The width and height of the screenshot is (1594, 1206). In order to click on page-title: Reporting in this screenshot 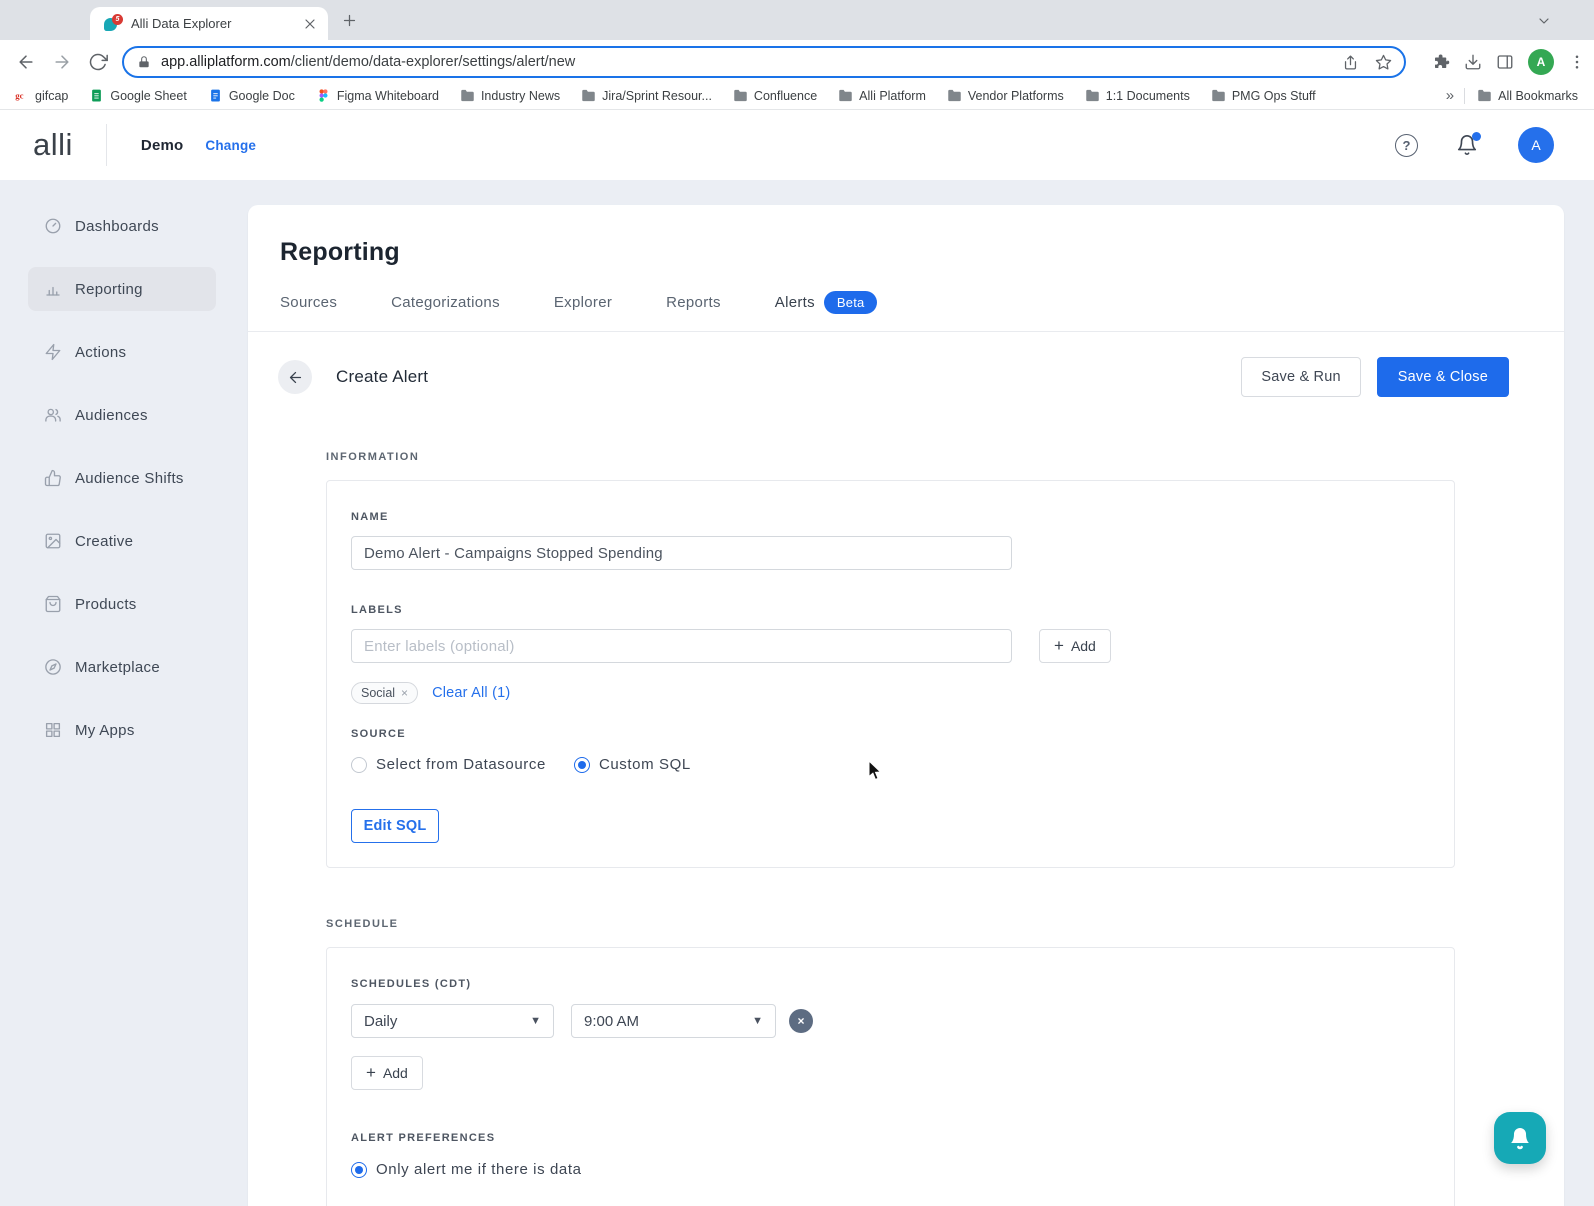, I will do `click(340, 252)`.